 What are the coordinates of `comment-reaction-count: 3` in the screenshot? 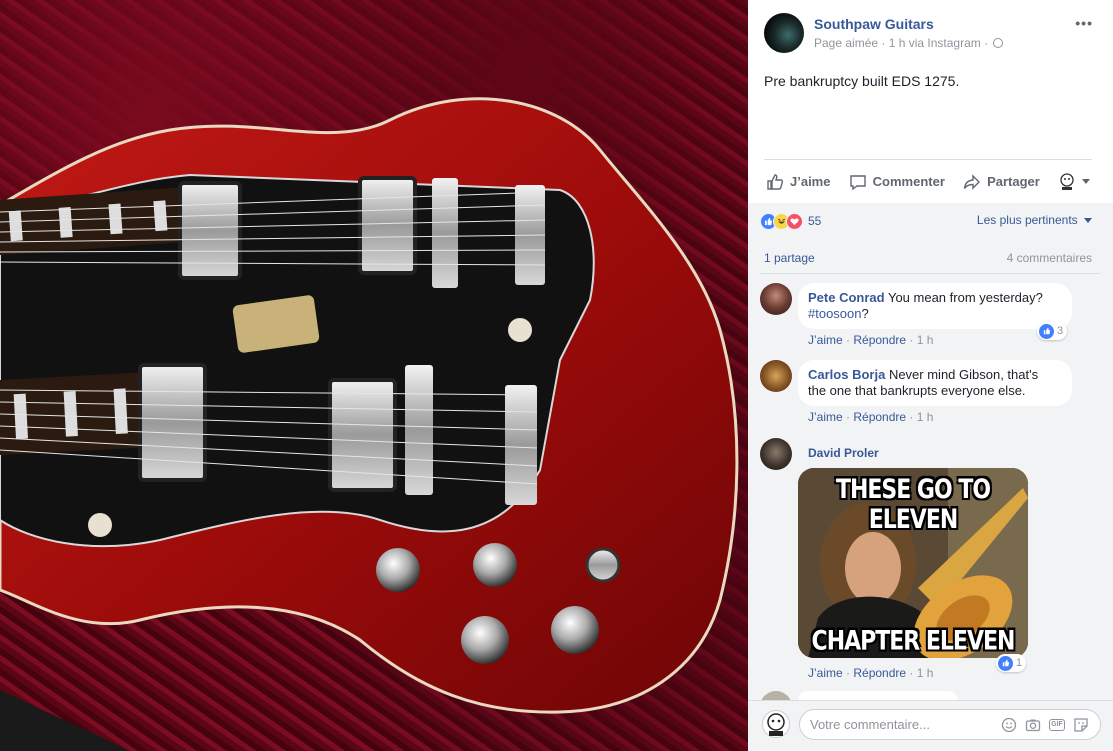 It's located at (1060, 331).